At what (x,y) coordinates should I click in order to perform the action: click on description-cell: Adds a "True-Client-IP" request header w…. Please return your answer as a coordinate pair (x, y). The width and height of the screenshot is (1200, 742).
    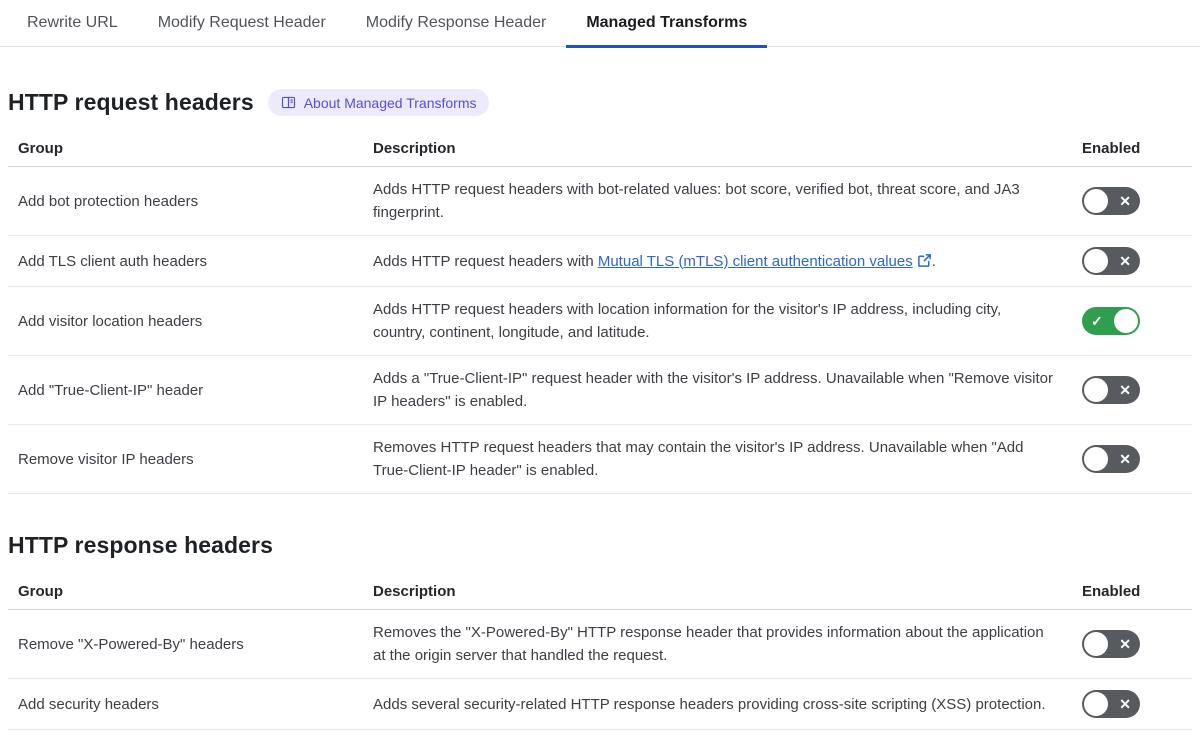
    Looking at the image, I should click on (717, 390).